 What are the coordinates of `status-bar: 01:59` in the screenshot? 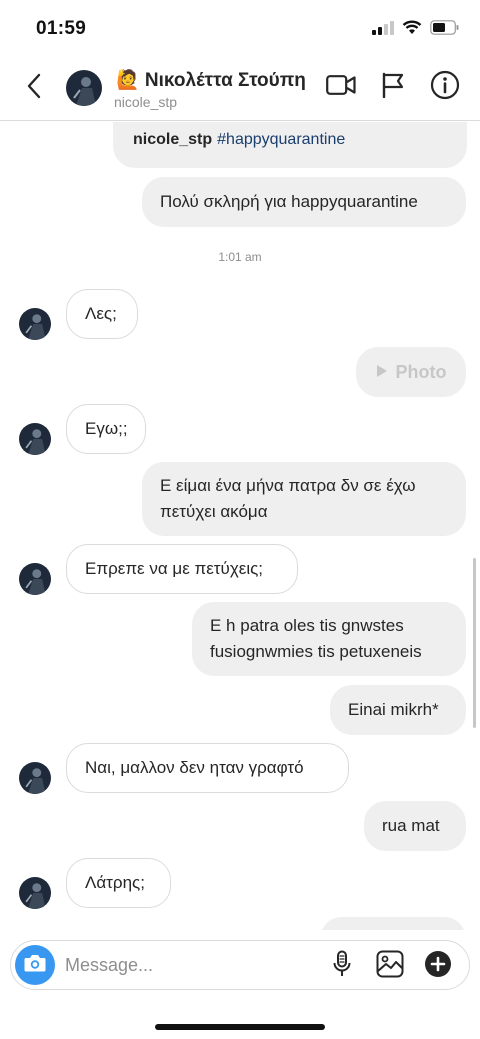 It's located at (240, 29).